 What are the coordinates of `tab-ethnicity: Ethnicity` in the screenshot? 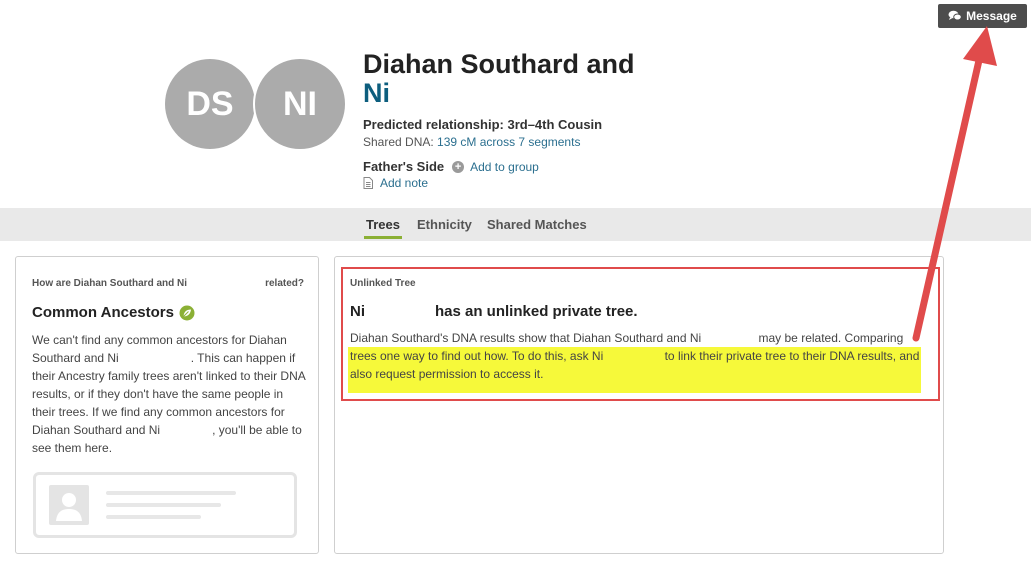 It's located at (444, 224).